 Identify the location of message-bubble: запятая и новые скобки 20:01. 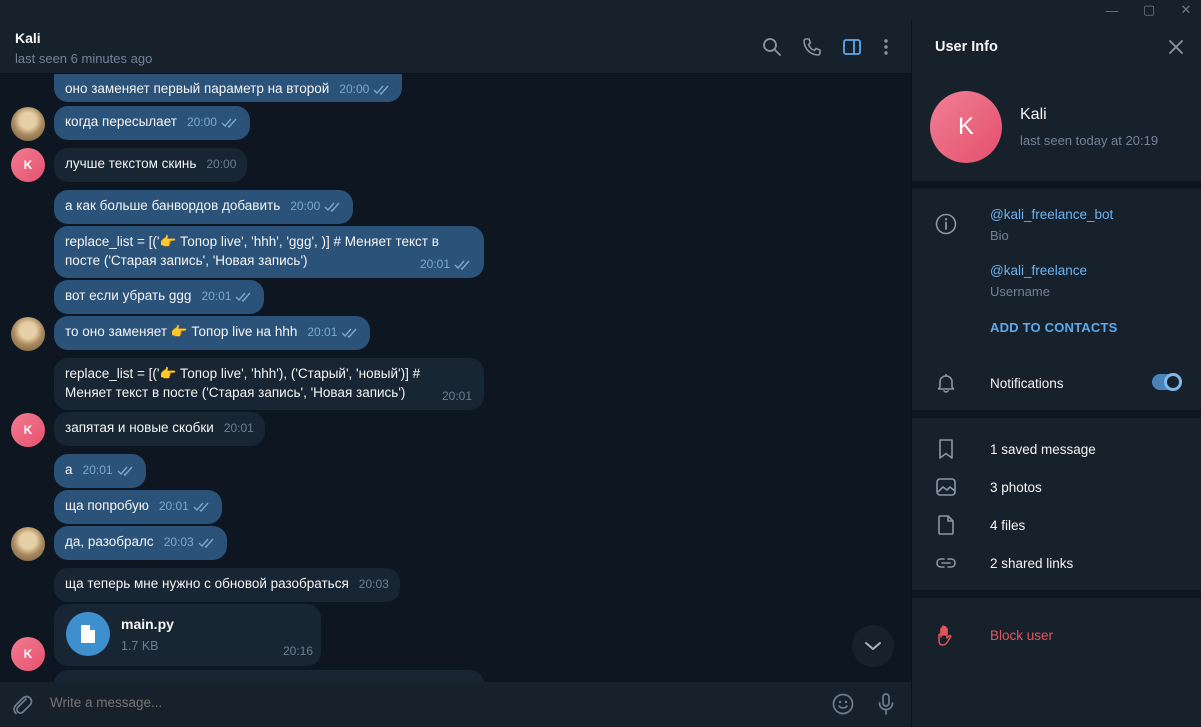
(159, 429).